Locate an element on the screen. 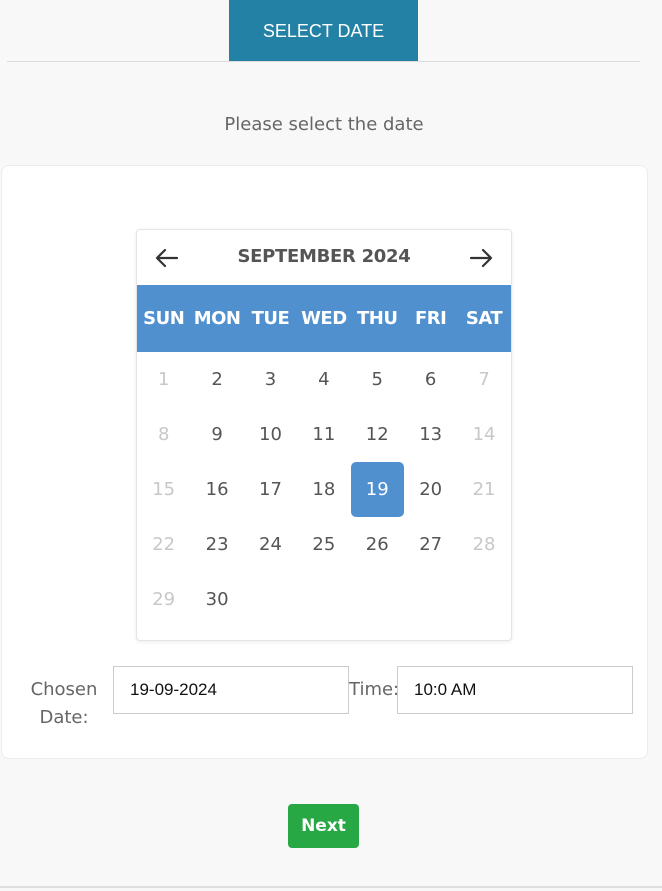 This screenshot has width=662, height=891. calendar-day: 15 is located at coordinates (163, 489).